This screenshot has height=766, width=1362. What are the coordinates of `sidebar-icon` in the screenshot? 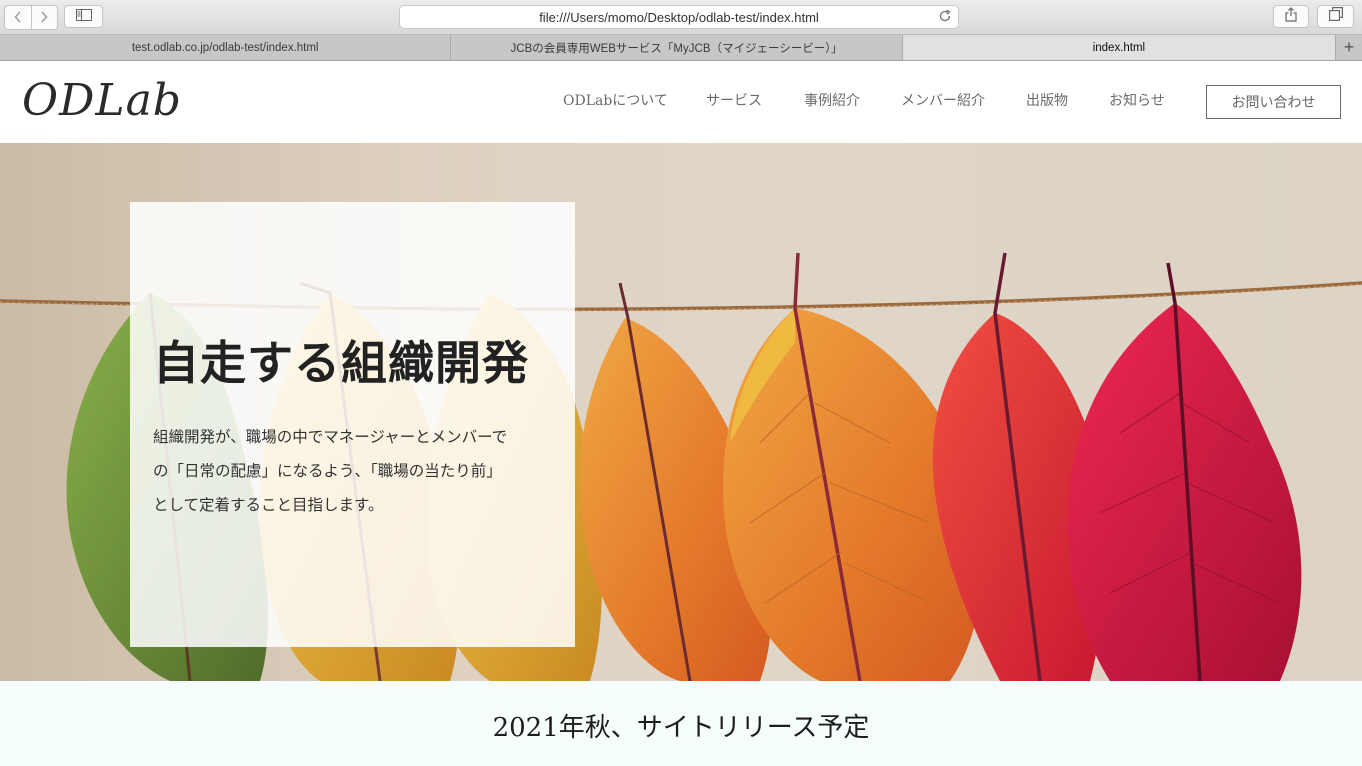 It's located at (83, 17).